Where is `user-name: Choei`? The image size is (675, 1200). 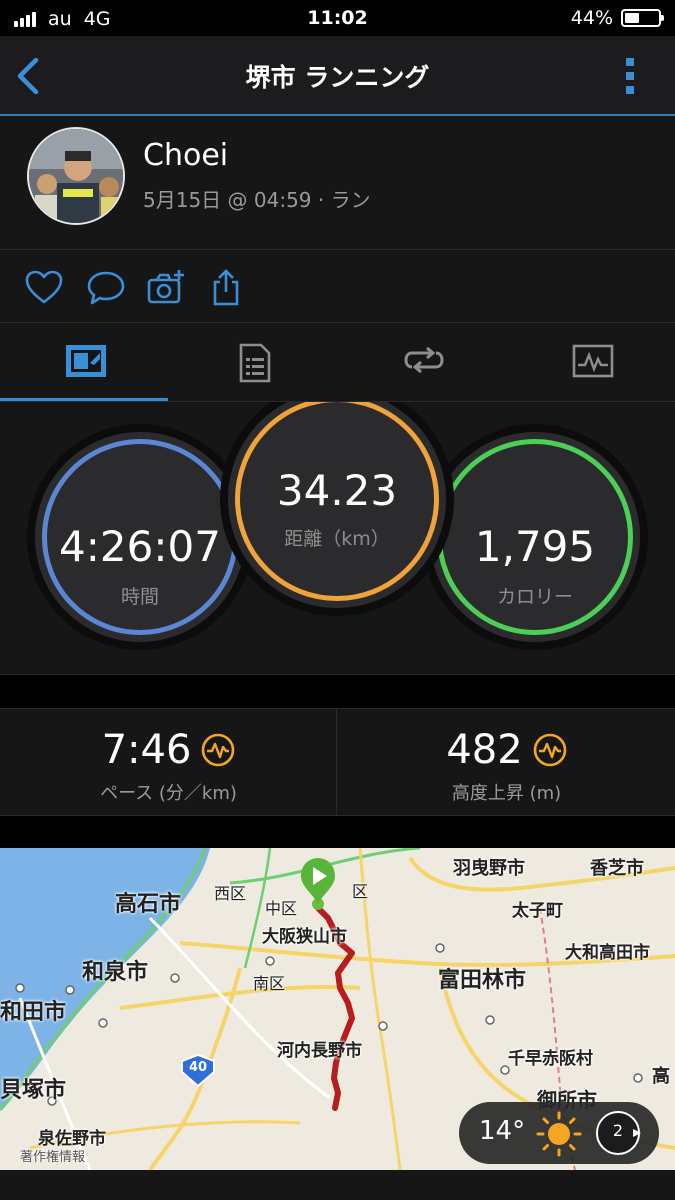
user-name: Choei is located at coordinates (185, 155).